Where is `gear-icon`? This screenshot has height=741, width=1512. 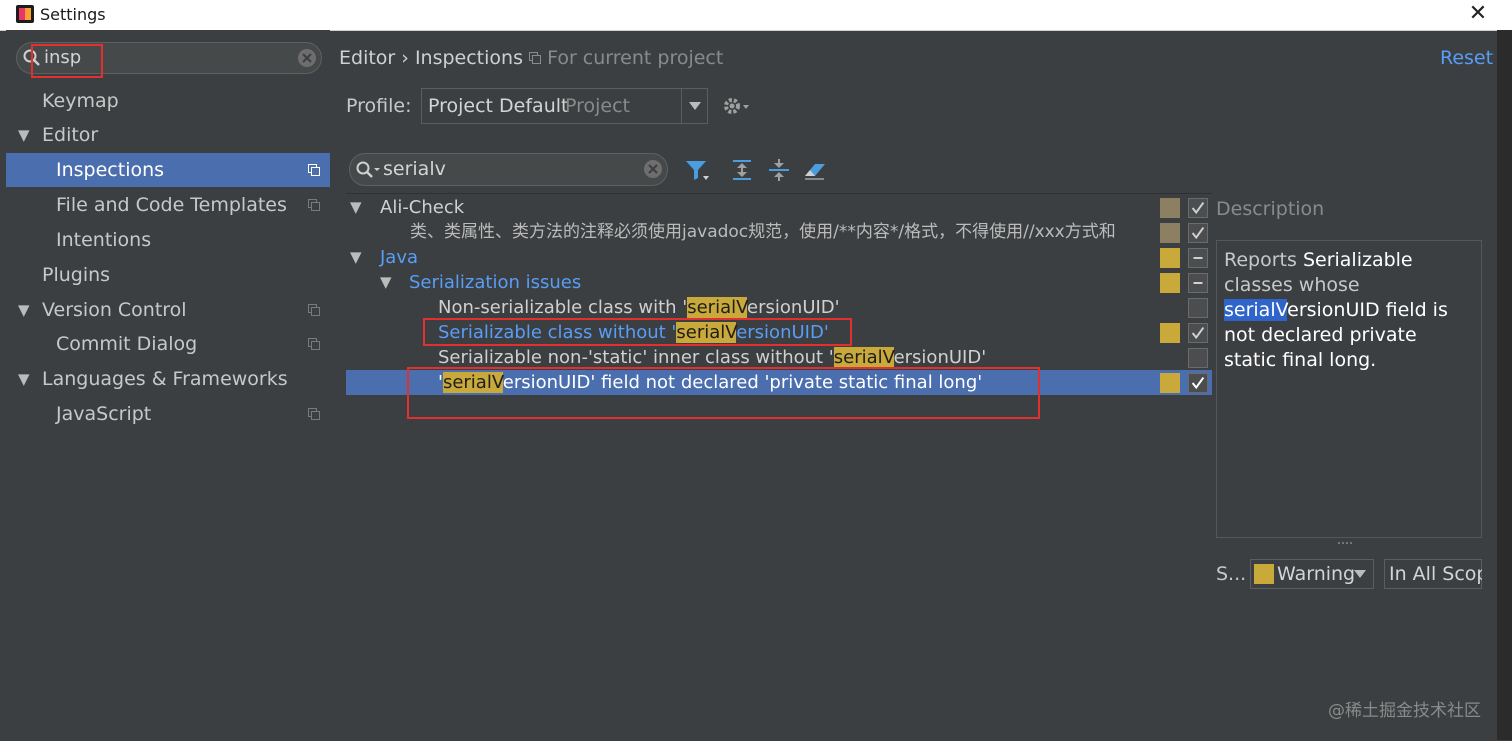 gear-icon is located at coordinates (736, 106).